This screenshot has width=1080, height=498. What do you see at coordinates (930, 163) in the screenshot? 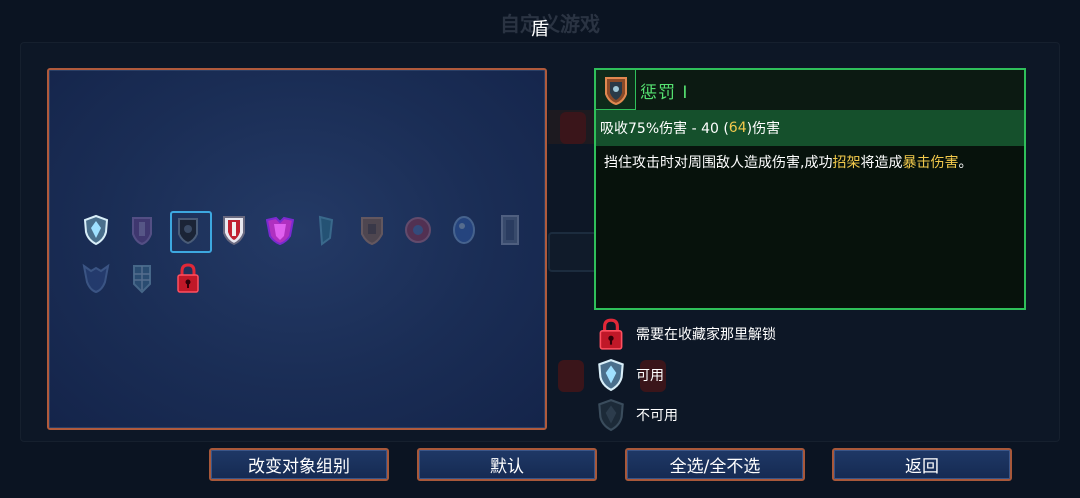
I see `desc-highlight: 暴击伤害` at bounding box center [930, 163].